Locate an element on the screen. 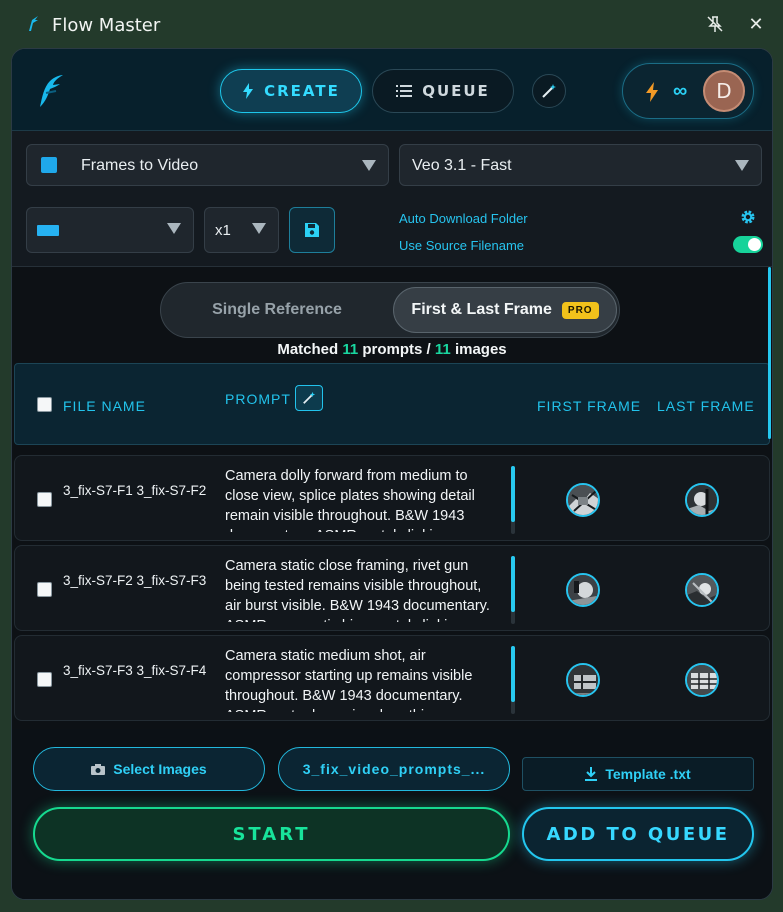  template-download-button: Template .txt is located at coordinates (638, 774).